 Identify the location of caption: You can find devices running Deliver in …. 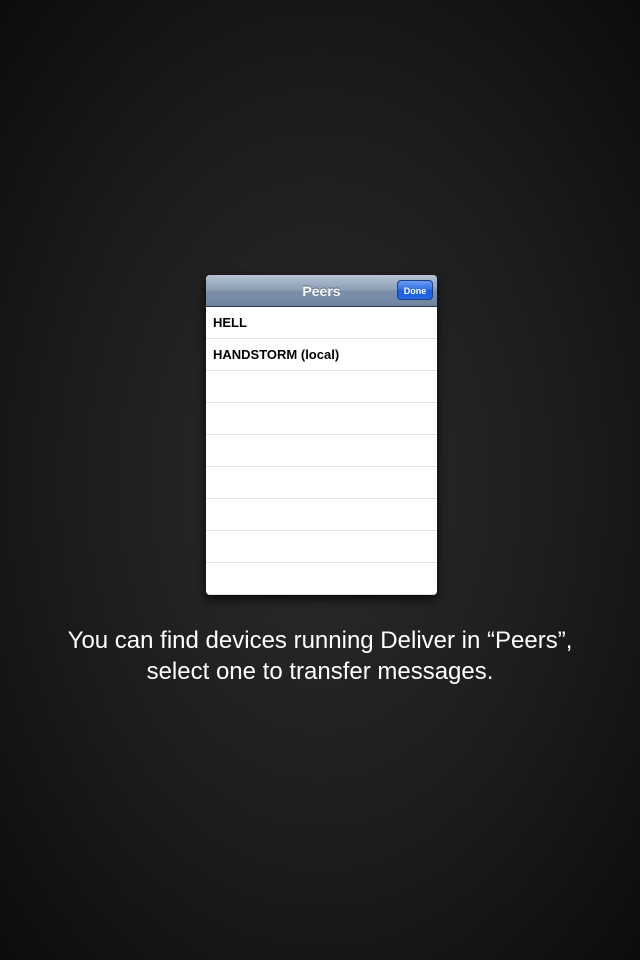
(320, 656).